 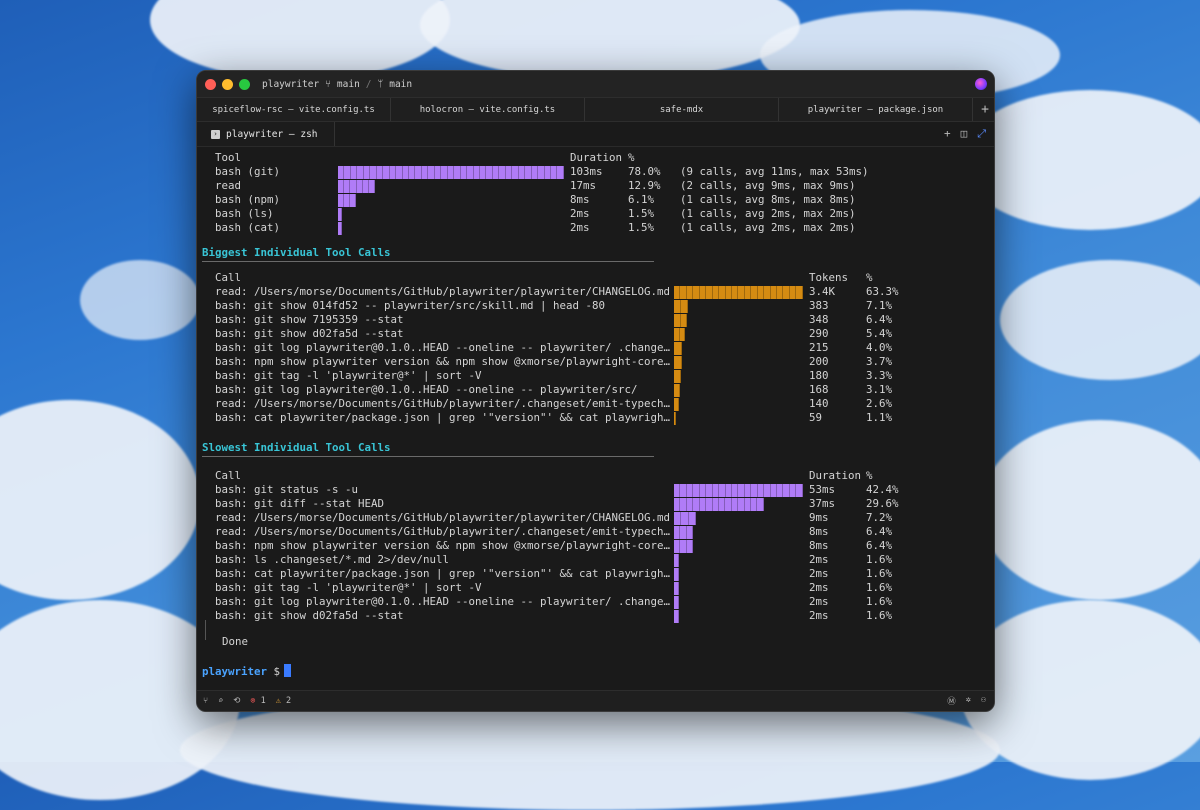 I want to click on tab-safe-mdx: safe-mdx, so click(x=682, y=109).